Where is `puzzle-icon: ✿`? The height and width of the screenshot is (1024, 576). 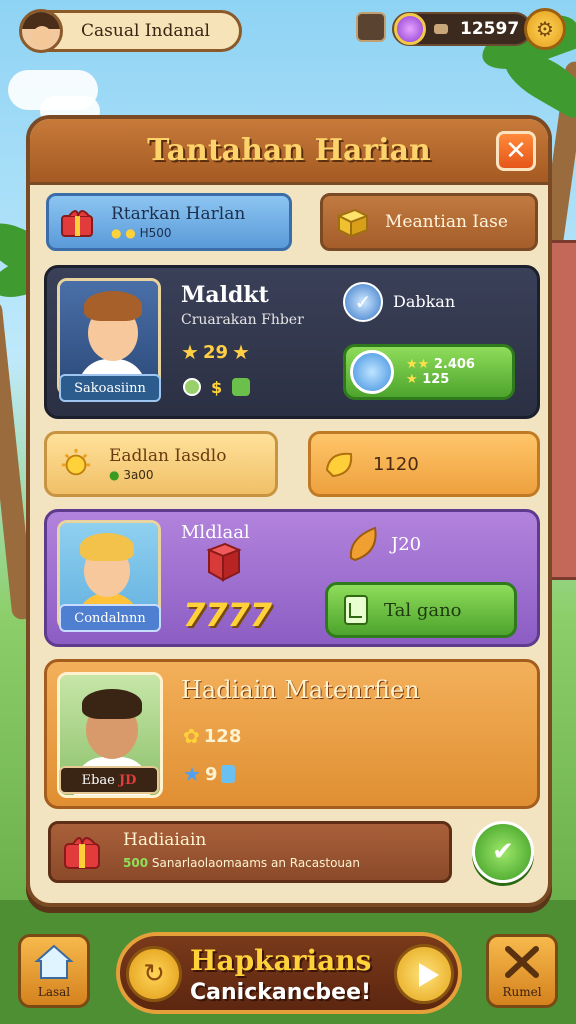 puzzle-icon: ✿ is located at coordinates (191, 736).